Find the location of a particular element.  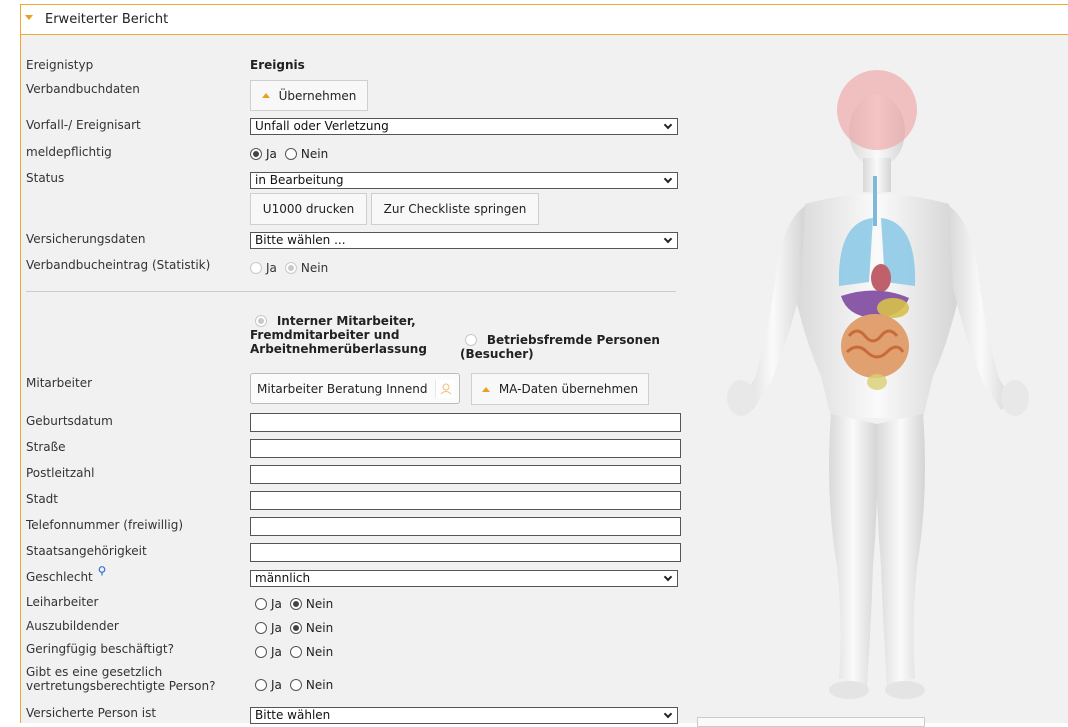

uebernehmen-label: Übernehmen is located at coordinates (317, 95).